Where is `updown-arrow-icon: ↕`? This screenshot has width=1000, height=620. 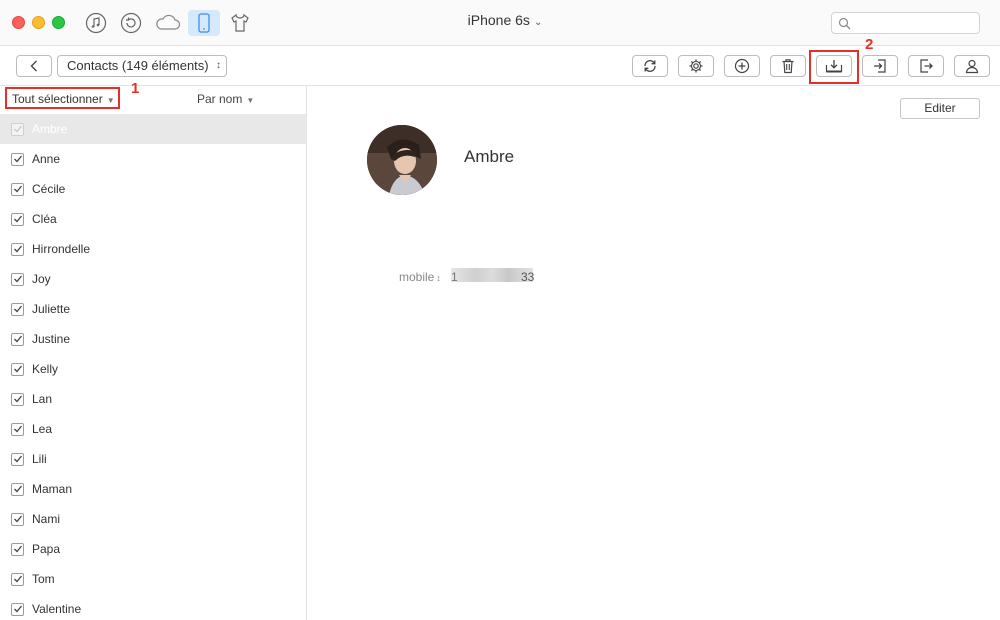
updown-arrow-icon: ↕ is located at coordinates (438, 278).